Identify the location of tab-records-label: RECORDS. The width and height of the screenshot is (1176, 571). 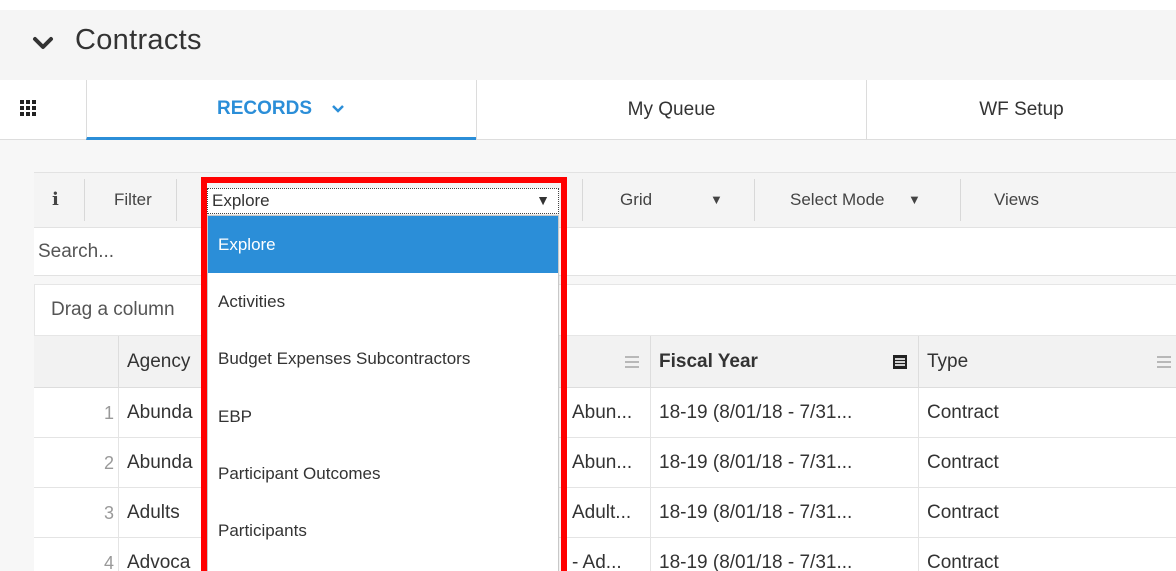
(264, 108).